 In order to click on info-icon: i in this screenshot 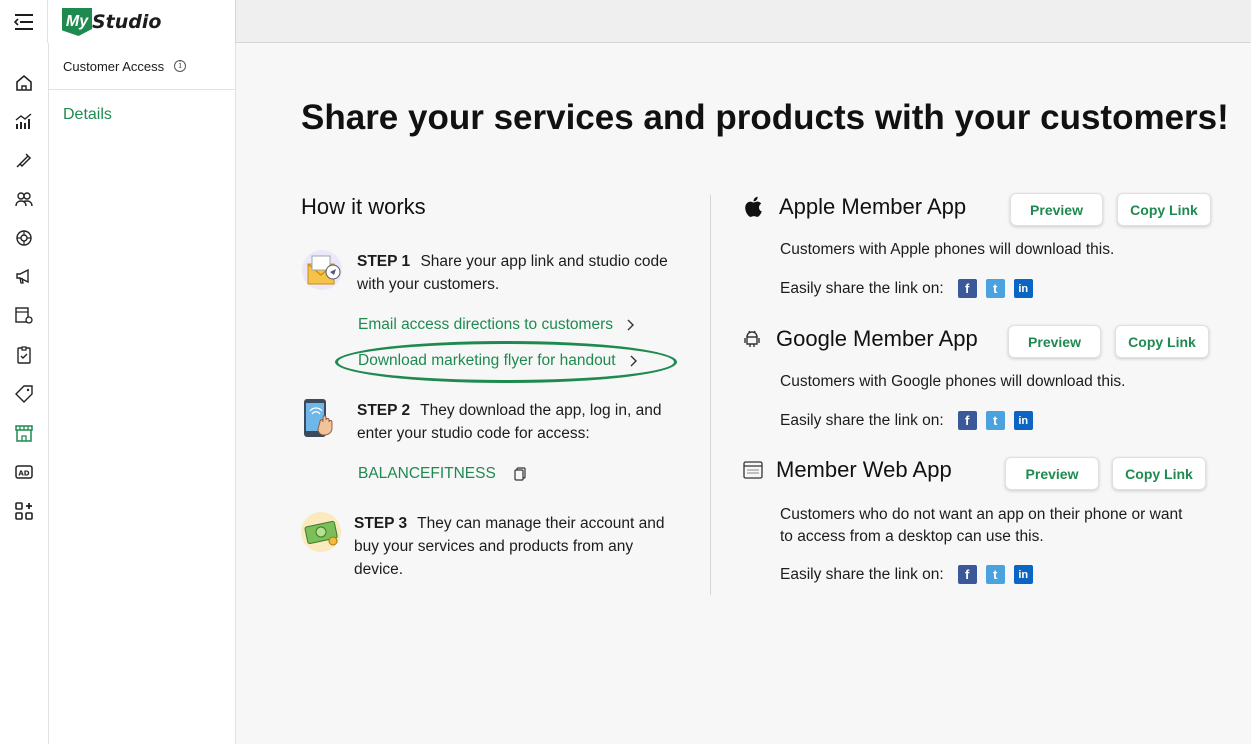, I will do `click(180, 66)`.